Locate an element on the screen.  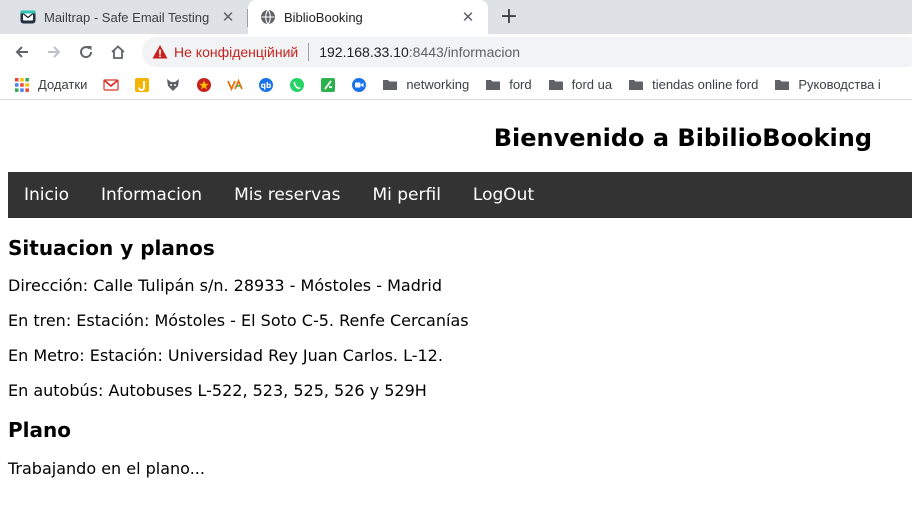
feedly-icon is located at coordinates (328, 84).